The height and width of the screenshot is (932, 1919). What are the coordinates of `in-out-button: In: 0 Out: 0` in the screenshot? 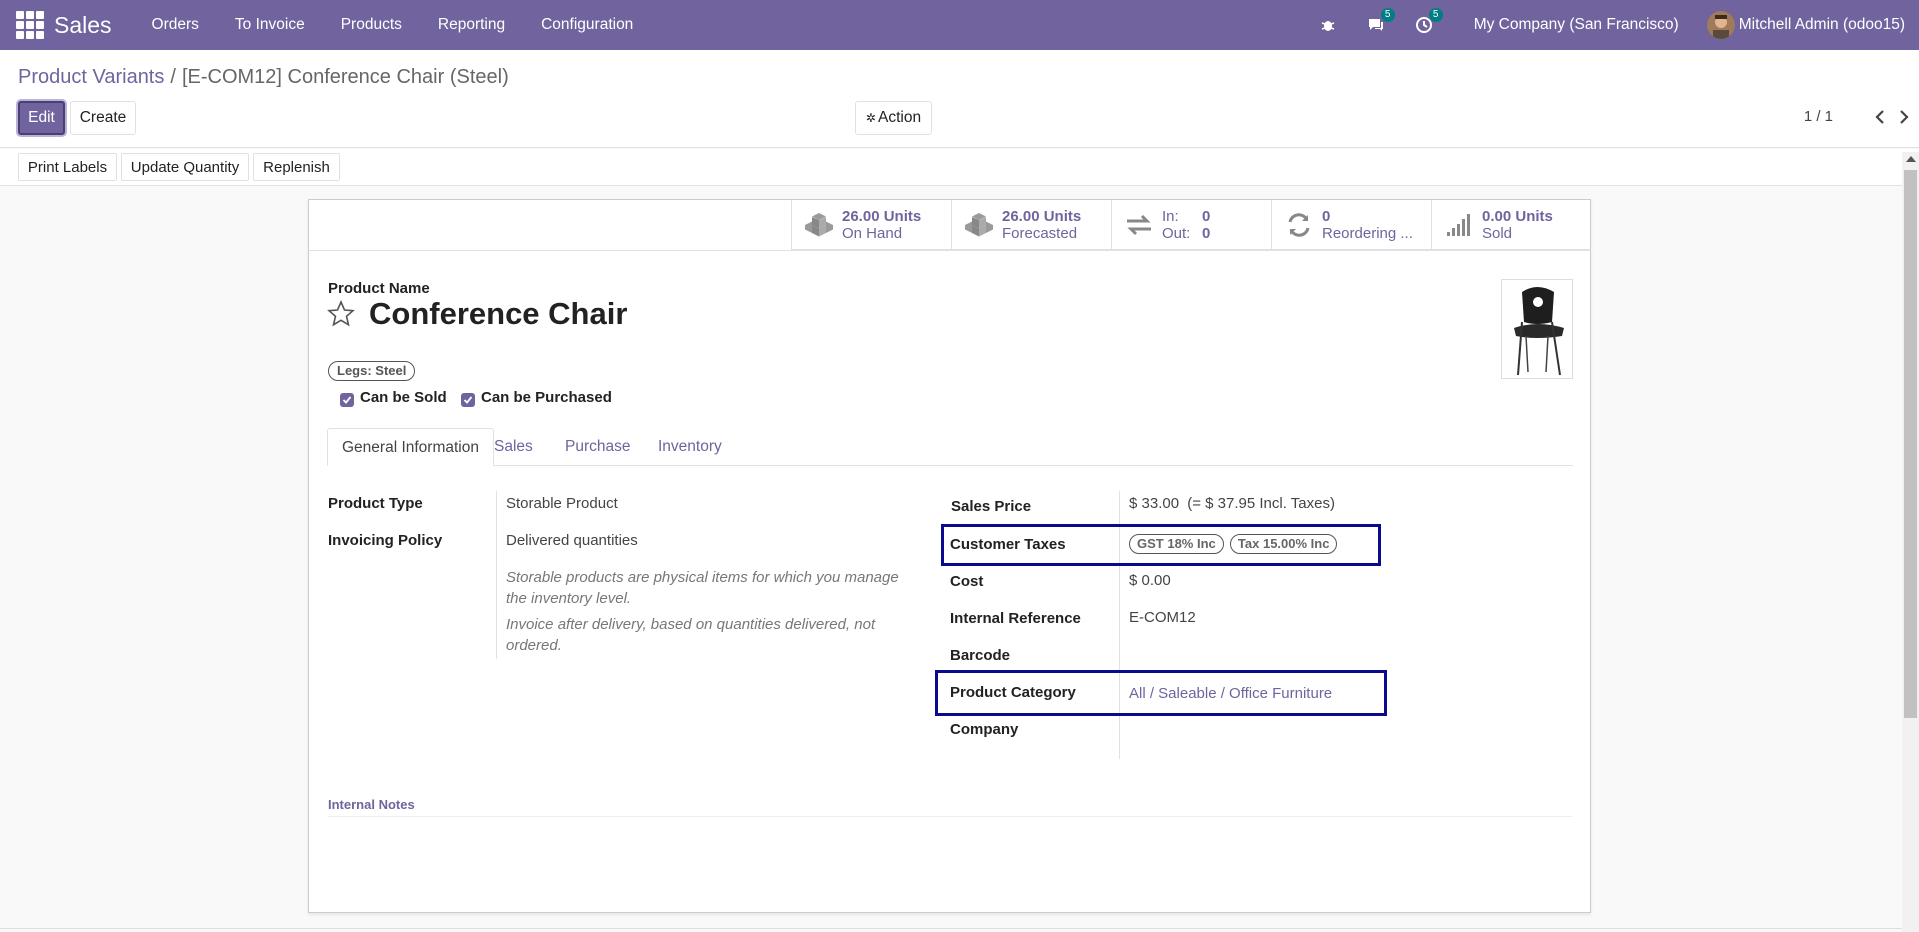 It's located at (1191, 225).